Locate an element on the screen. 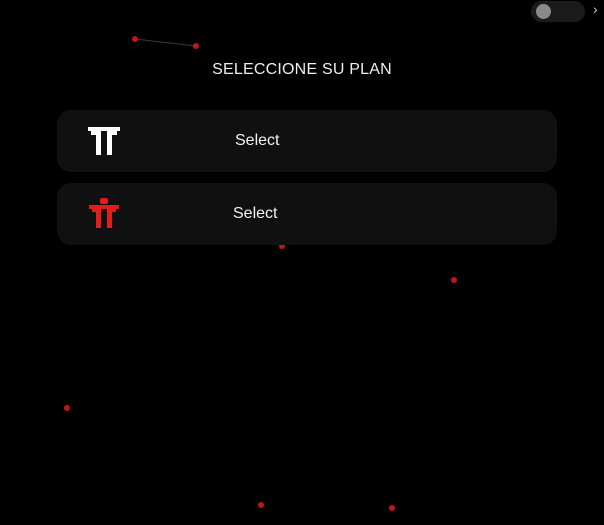 The width and height of the screenshot is (604, 525). theme-toggle is located at coordinates (558, 11).